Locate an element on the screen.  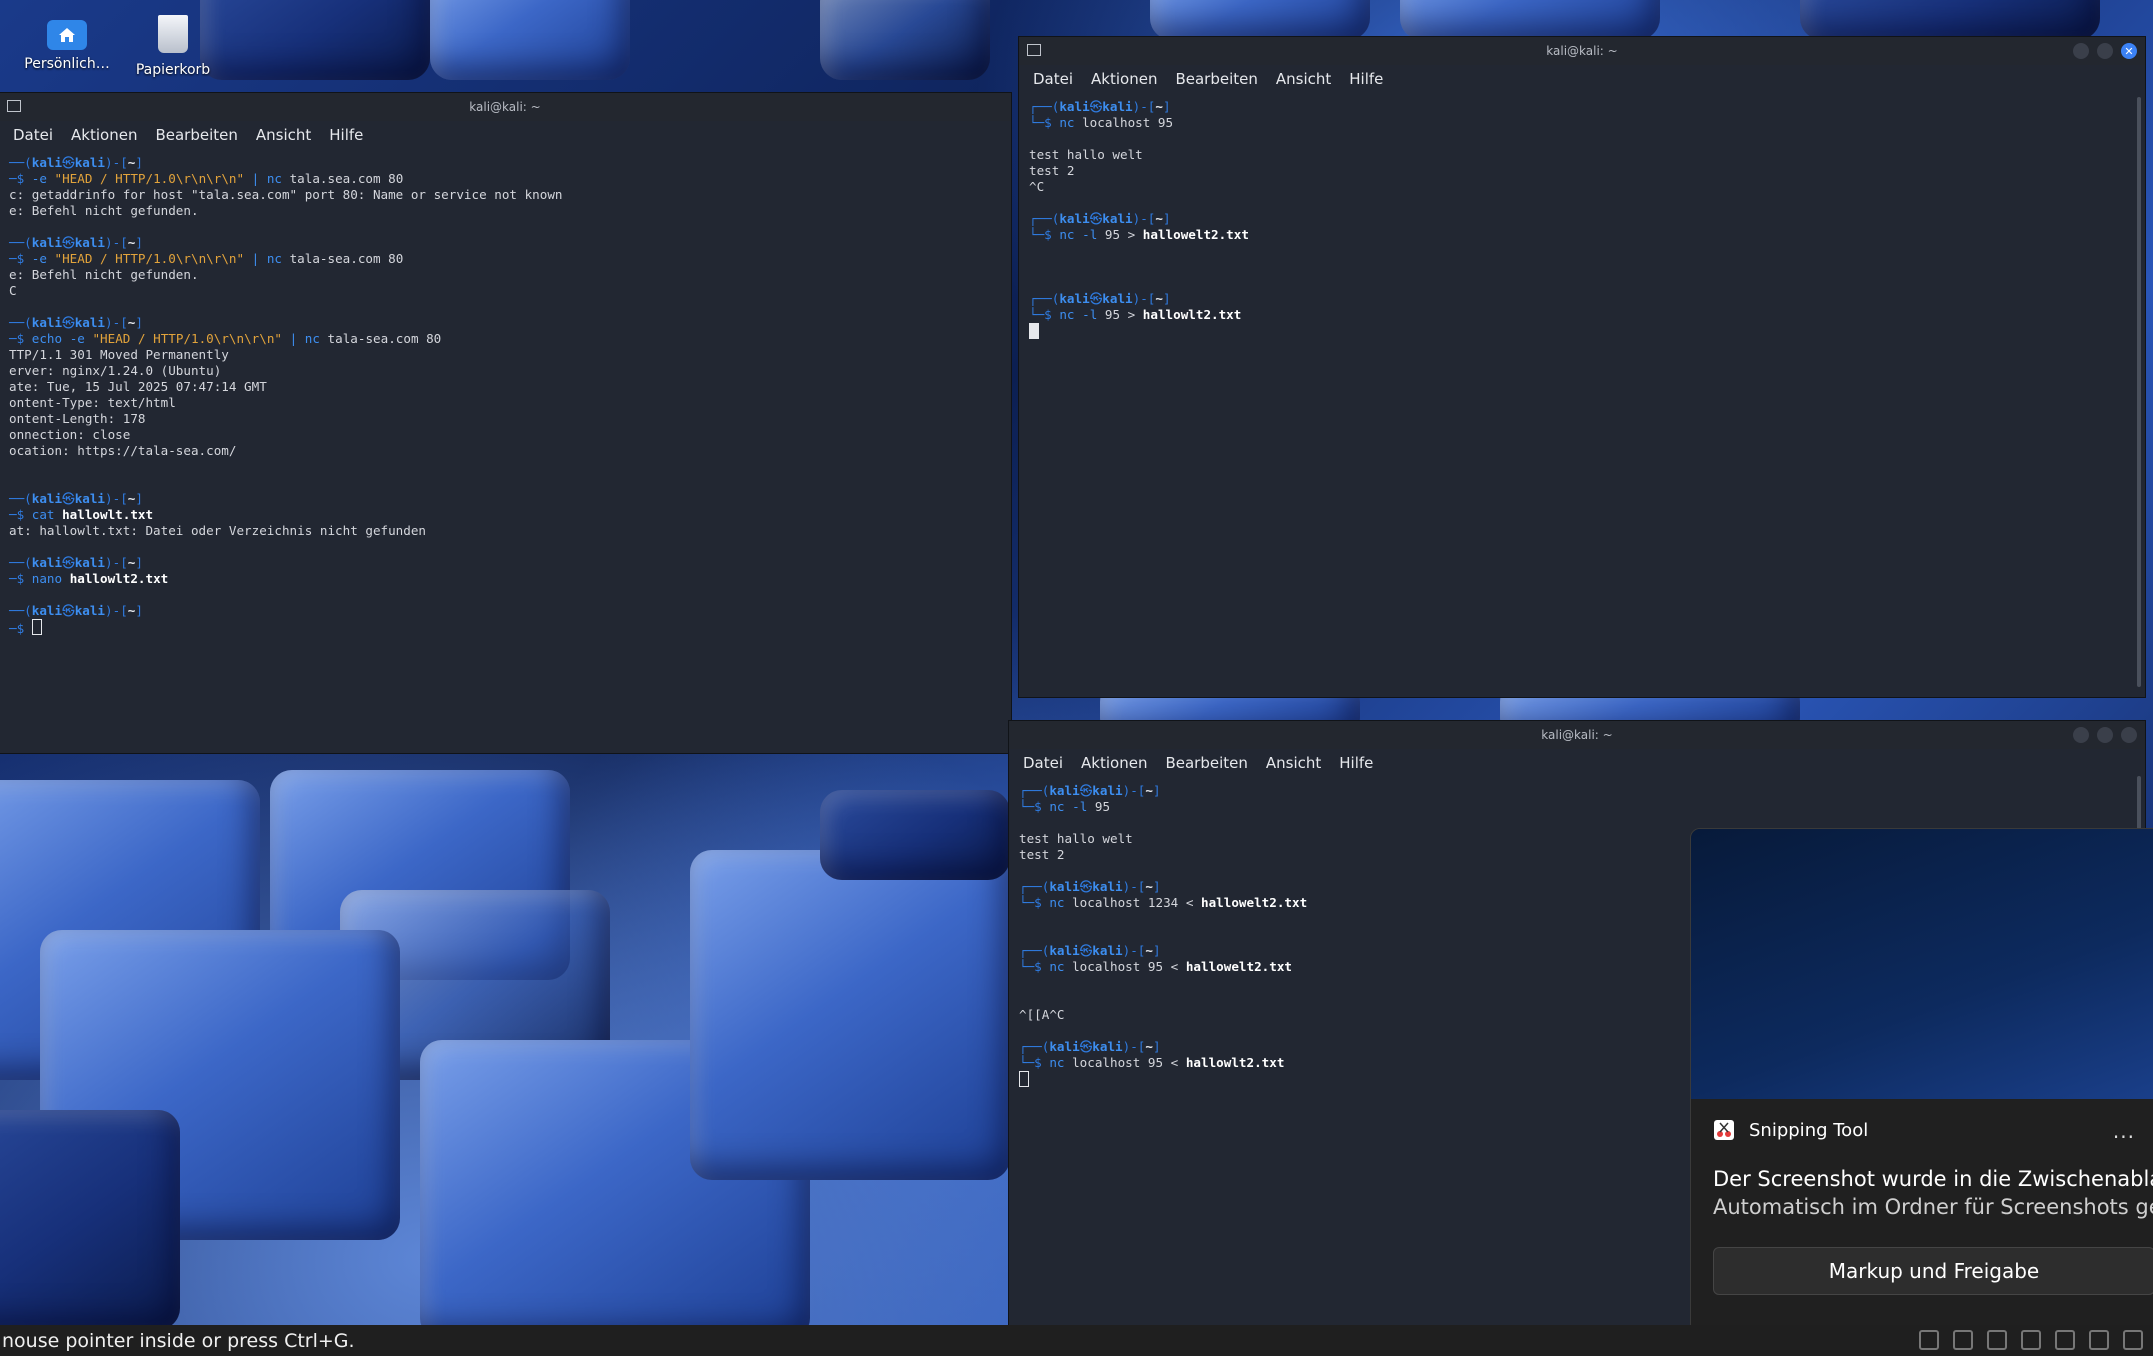
terminal-line: ontent-Type: text/html is located at coordinates (92, 402).